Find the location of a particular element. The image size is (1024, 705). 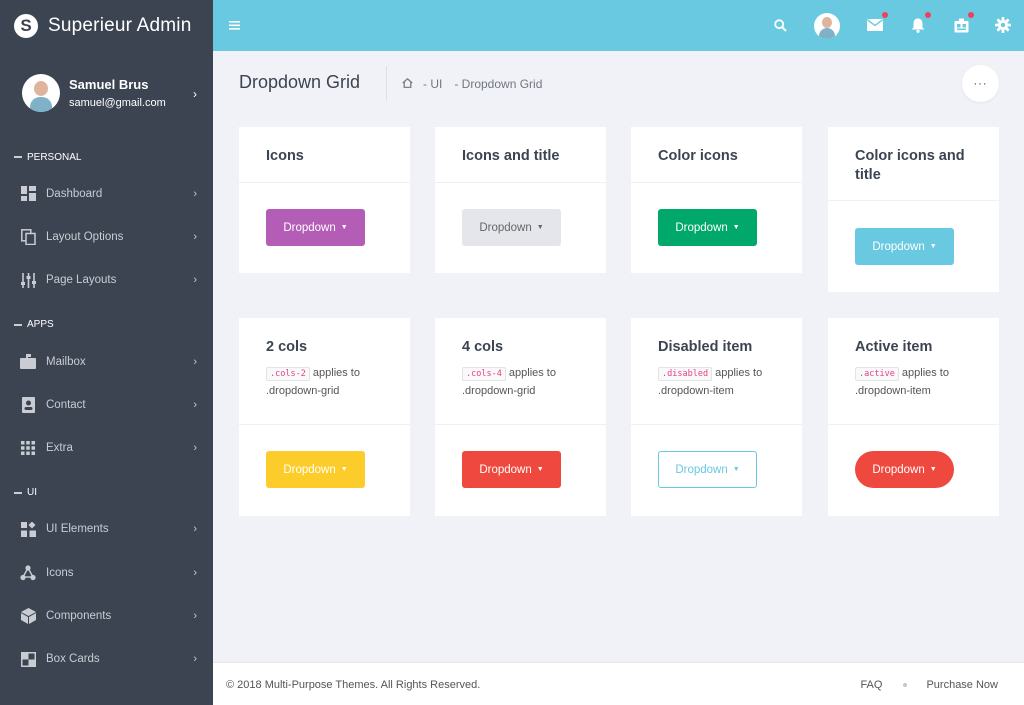

mailbox-icon is located at coordinates (28, 362).